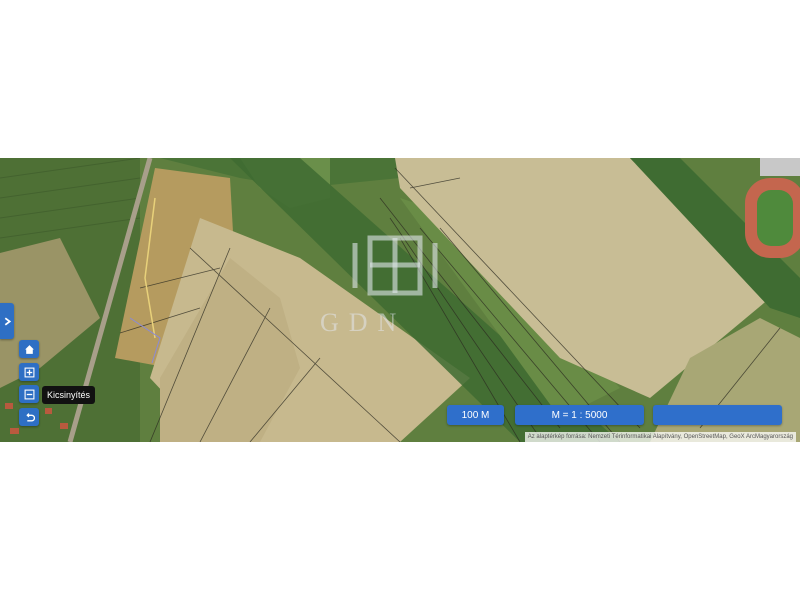 This screenshot has height=600, width=800. Describe the element at coordinates (475, 415) in the screenshot. I see `scale-button: 100 M` at that location.